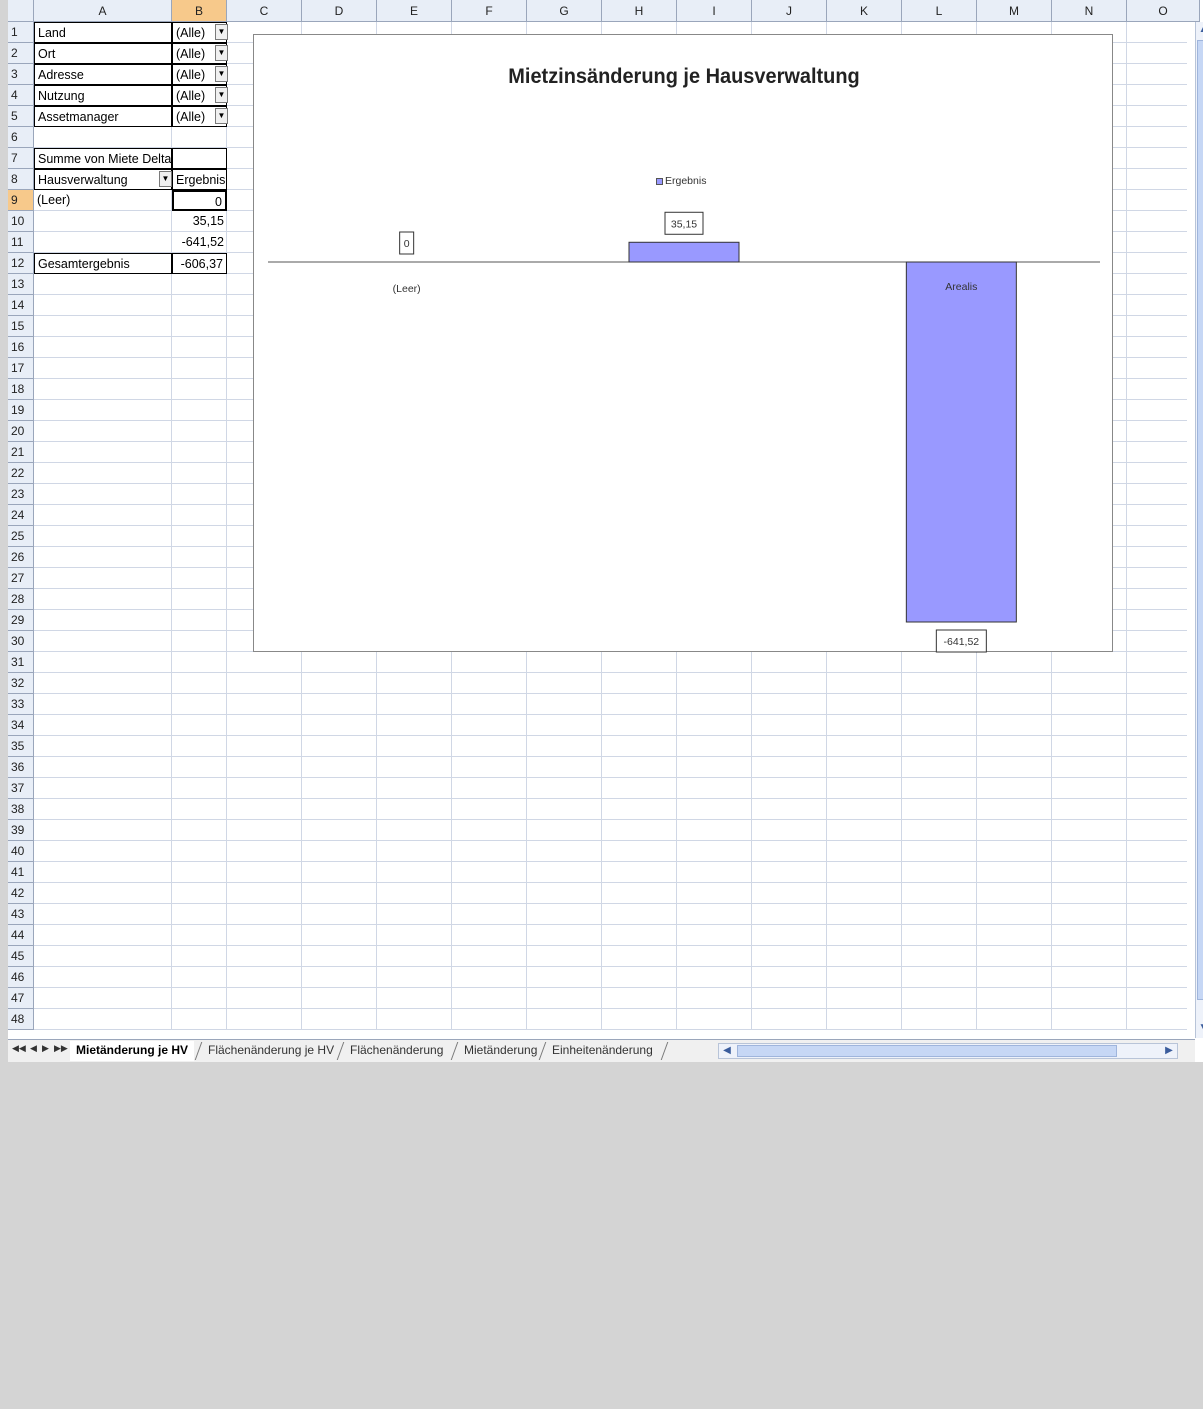 This screenshot has width=1203, height=1409. Describe the element at coordinates (21, 851) in the screenshot. I see `row-header: 40` at that location.